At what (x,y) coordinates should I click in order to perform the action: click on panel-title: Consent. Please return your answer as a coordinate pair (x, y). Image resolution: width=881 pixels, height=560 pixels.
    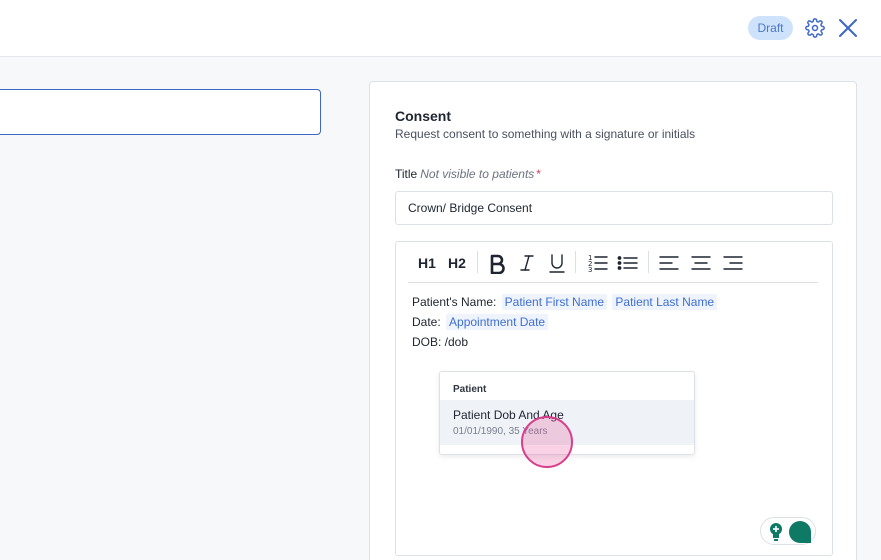
    Looking at the image, I should click on (423, 116).